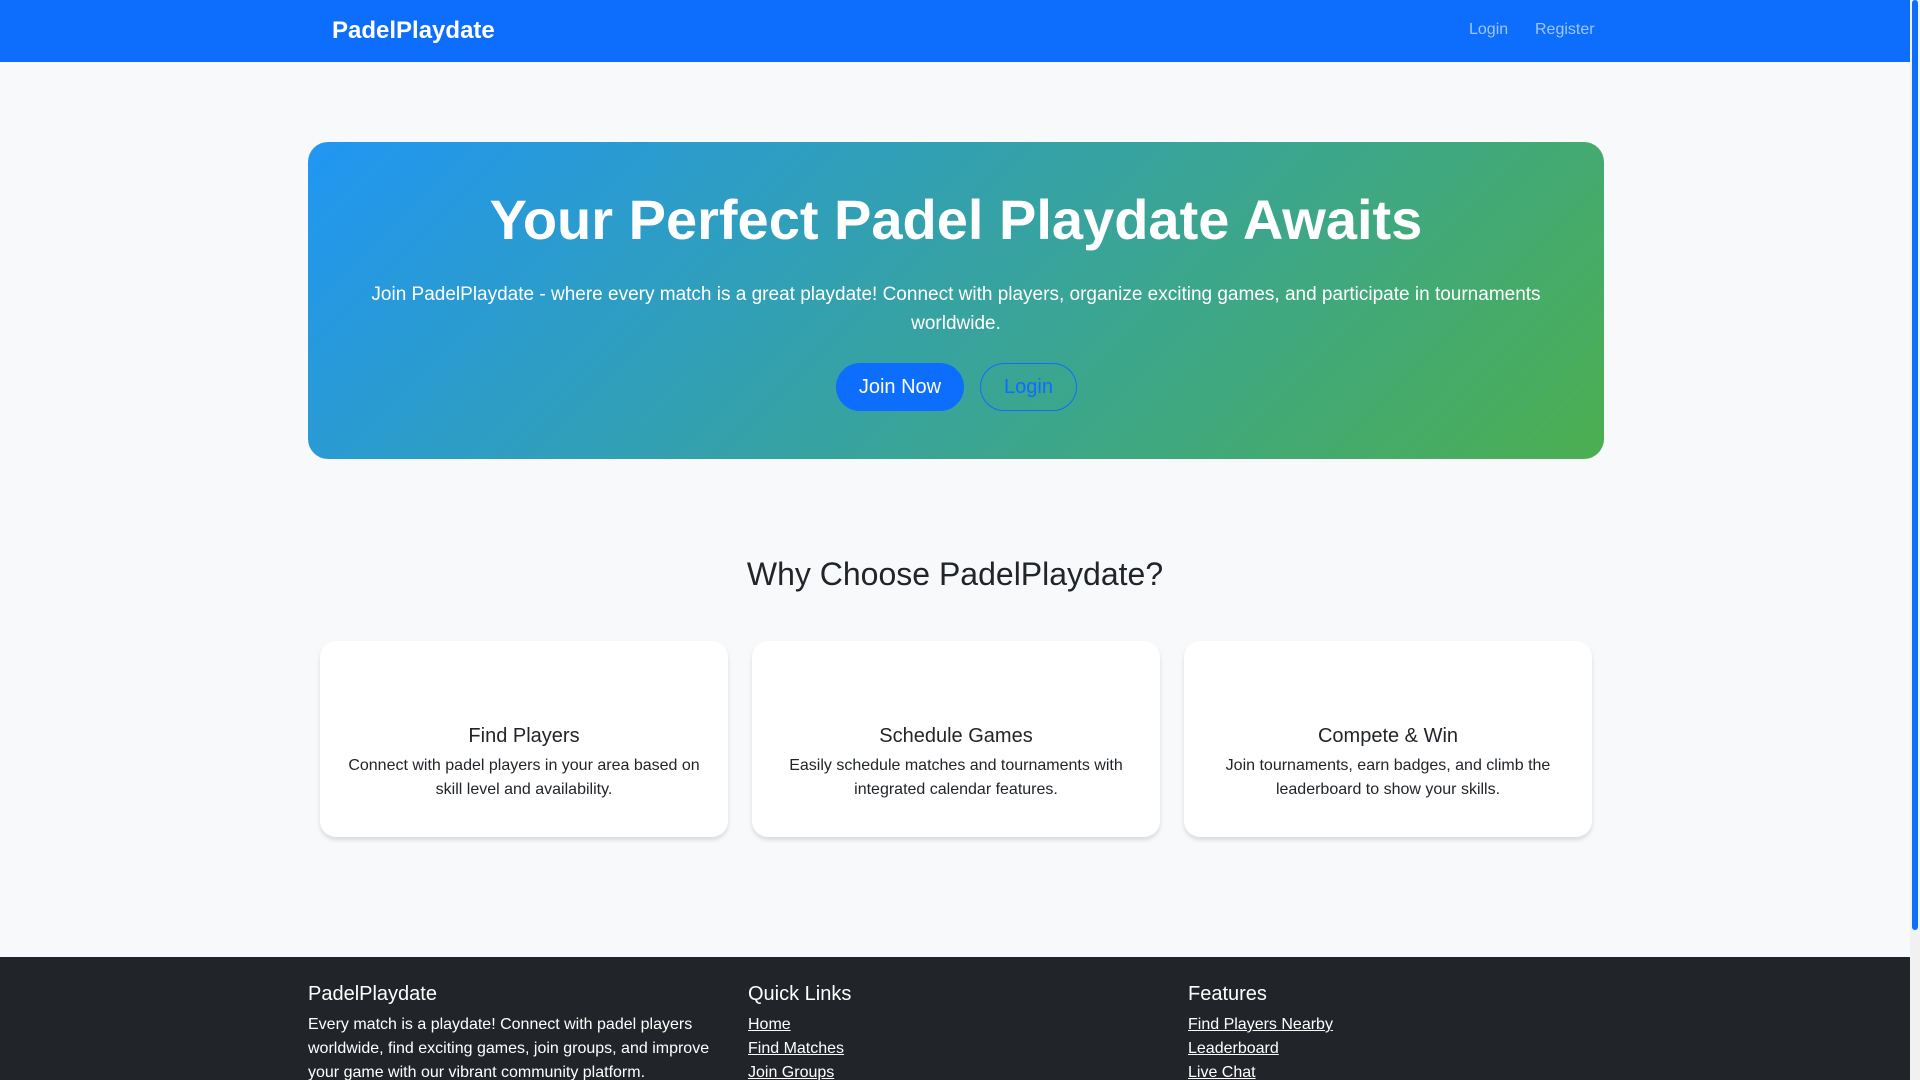 The image size is (1920, 1080). Describe the element at coordinates (1398, 1070) in the screenshot. I see `list-item: Live Chat` at that location.